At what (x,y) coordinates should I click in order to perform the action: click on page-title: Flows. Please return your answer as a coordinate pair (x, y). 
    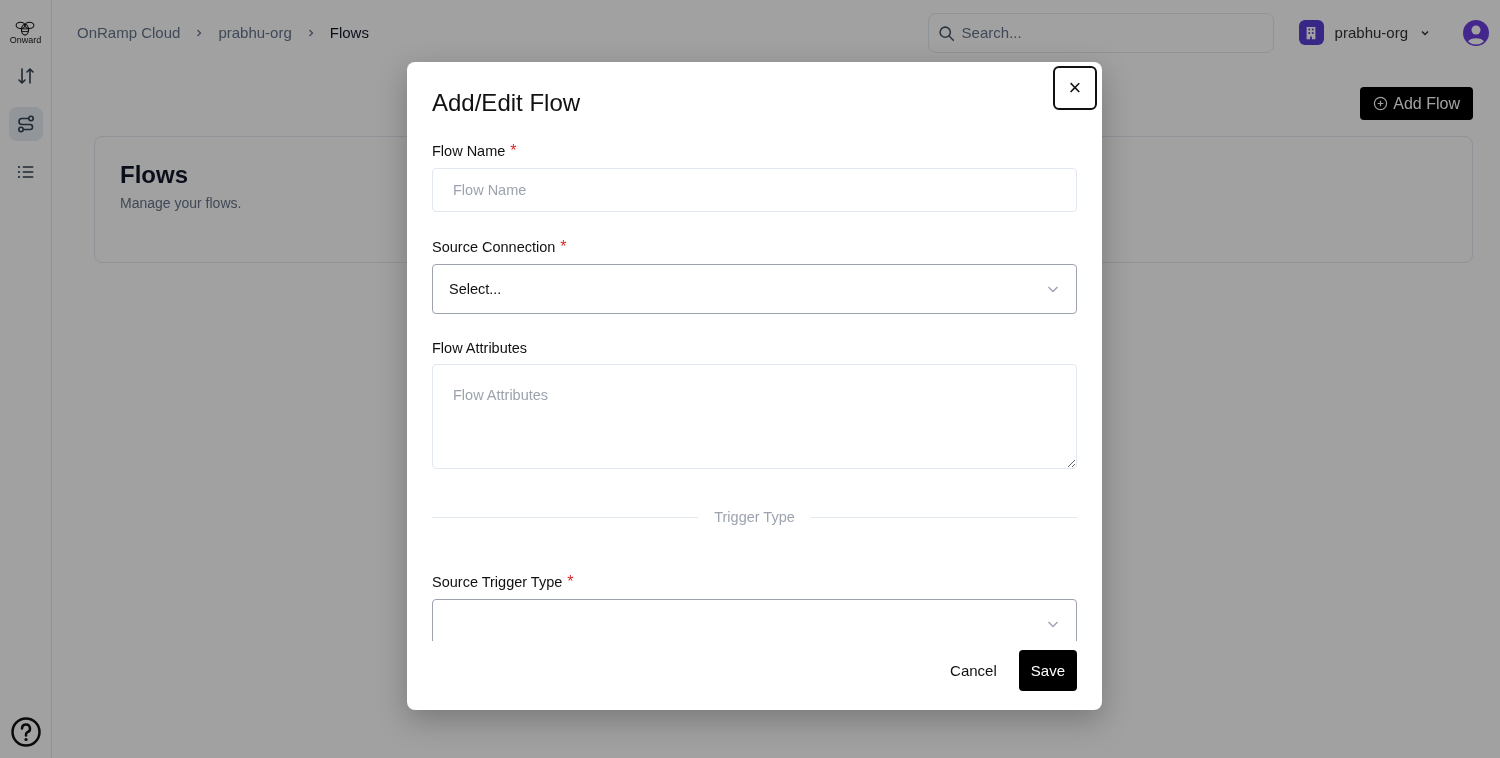
    Looking at the image, I should click on (154, 175).